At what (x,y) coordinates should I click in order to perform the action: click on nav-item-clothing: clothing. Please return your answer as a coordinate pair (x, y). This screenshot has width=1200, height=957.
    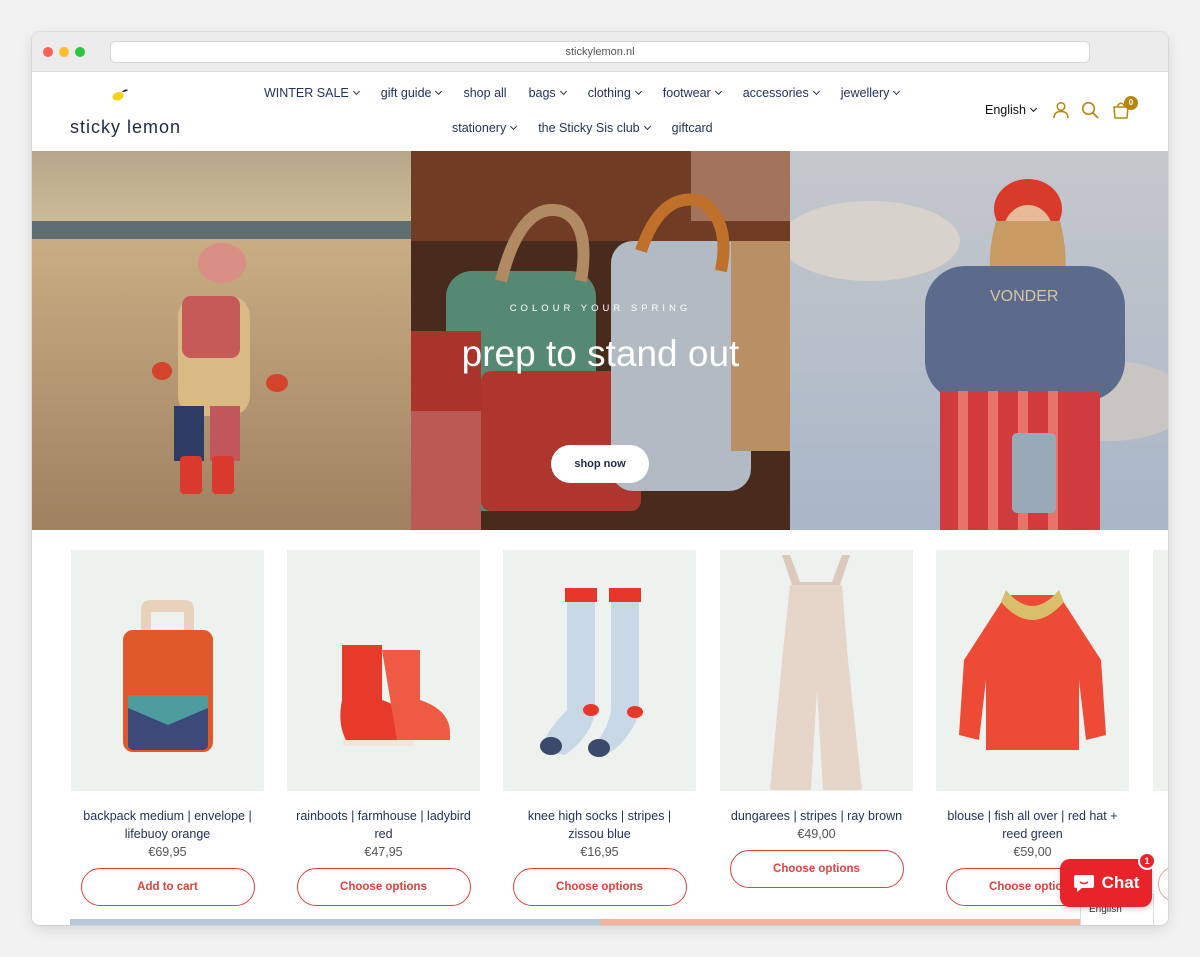
    Looking at the image, I should click on (614, 93).